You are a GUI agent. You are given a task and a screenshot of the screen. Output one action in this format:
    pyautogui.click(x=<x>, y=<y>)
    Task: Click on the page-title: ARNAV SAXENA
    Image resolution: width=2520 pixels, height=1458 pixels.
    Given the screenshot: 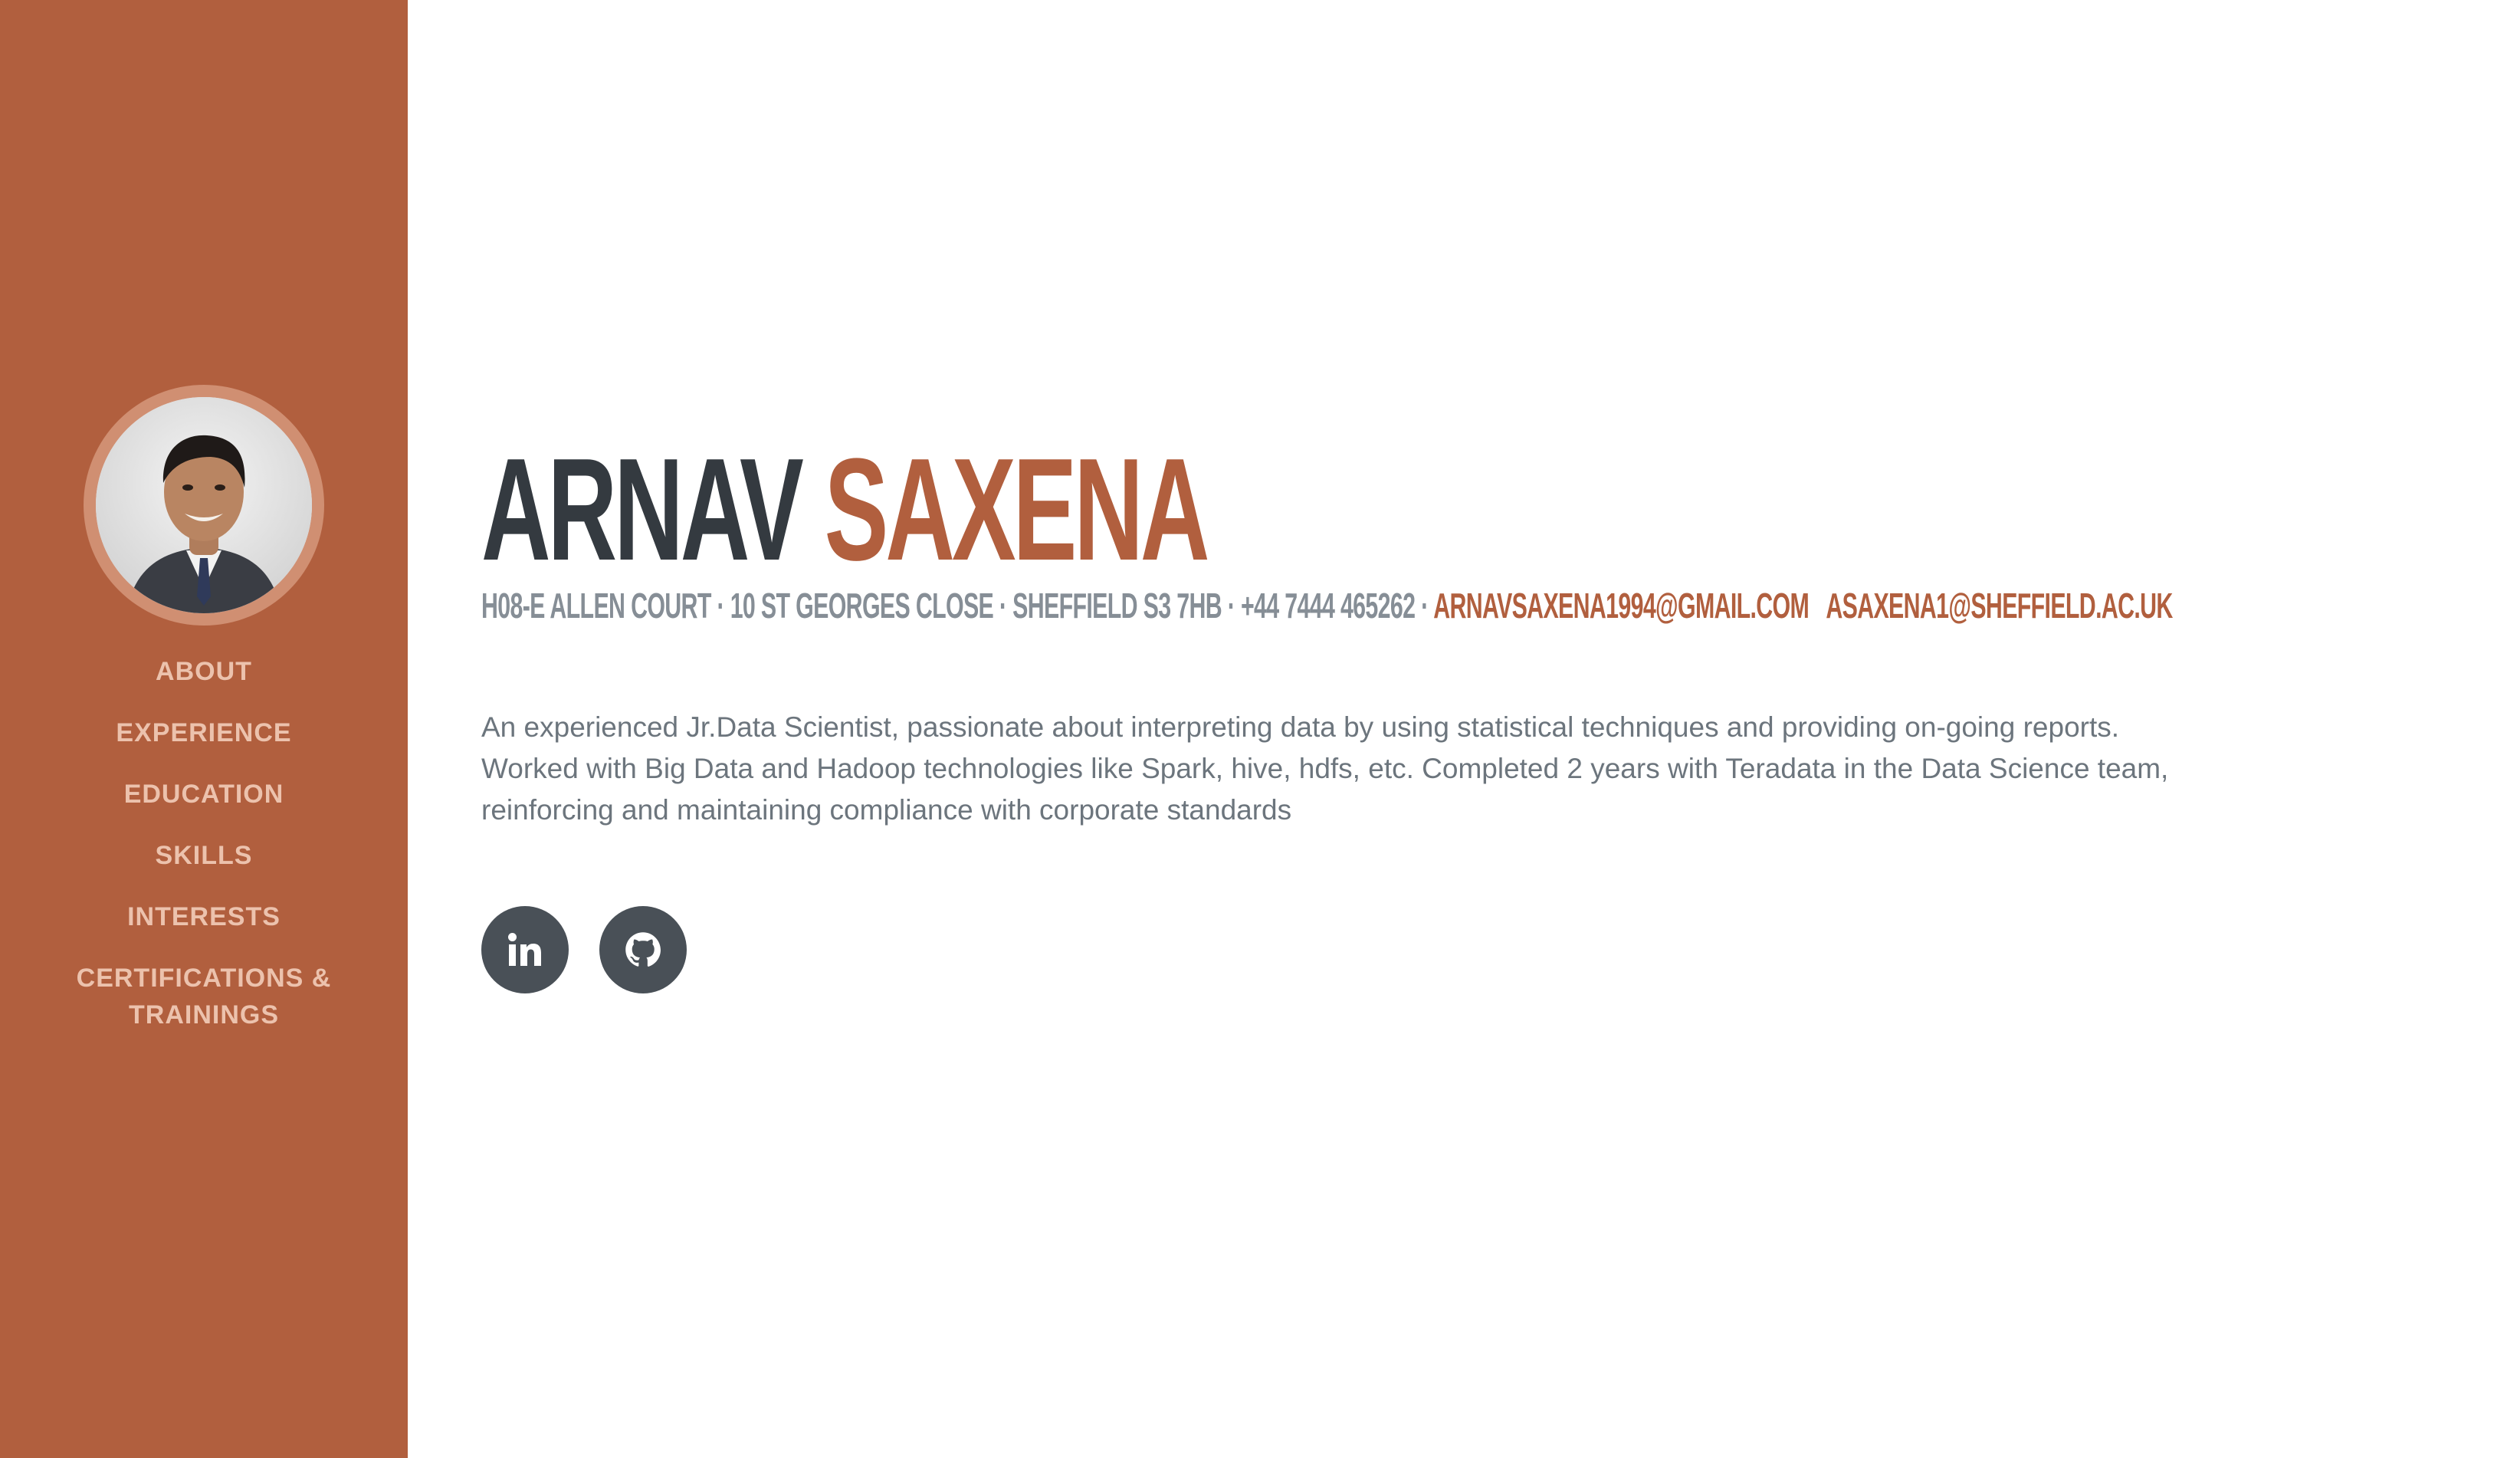 What is the action you would take?
    pyautogui.click(x=845, y=510)
    